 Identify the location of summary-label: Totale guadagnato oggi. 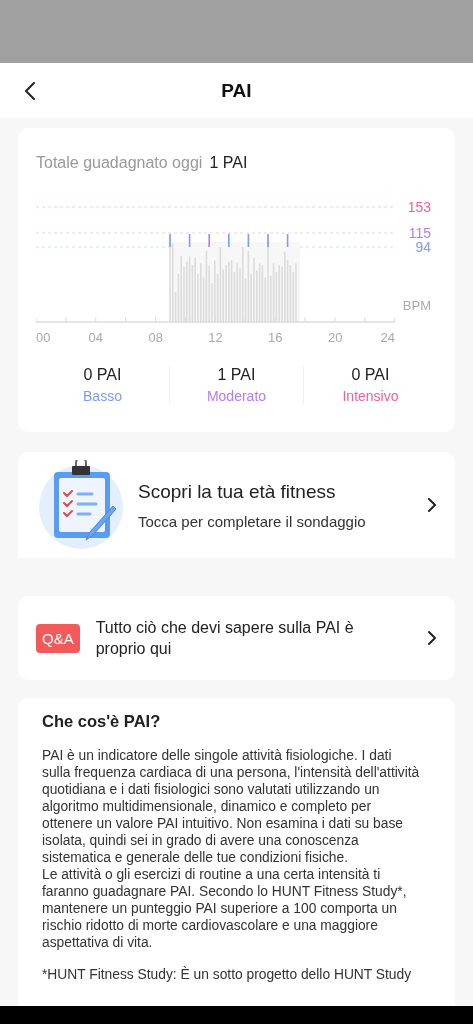
(119, 163).